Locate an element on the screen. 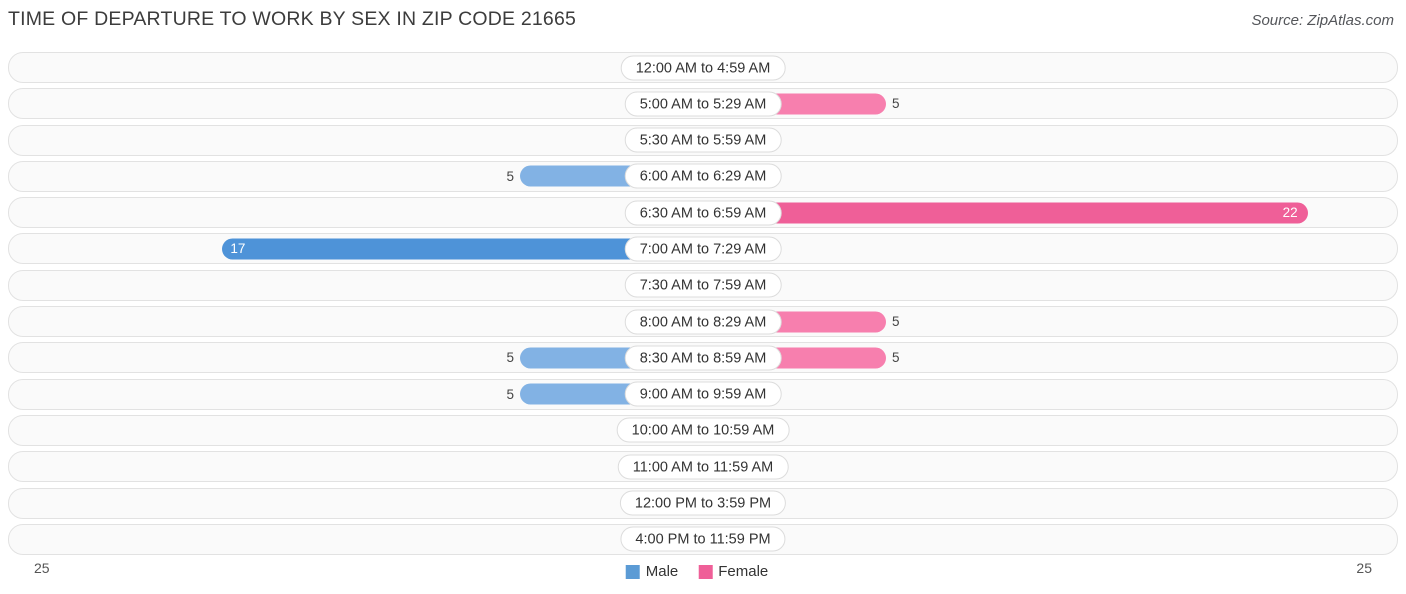 The image size is (1406, 594). chart-row: 5 5 8:30 AM to 8:59 AM is located at coordinates (703, 358).